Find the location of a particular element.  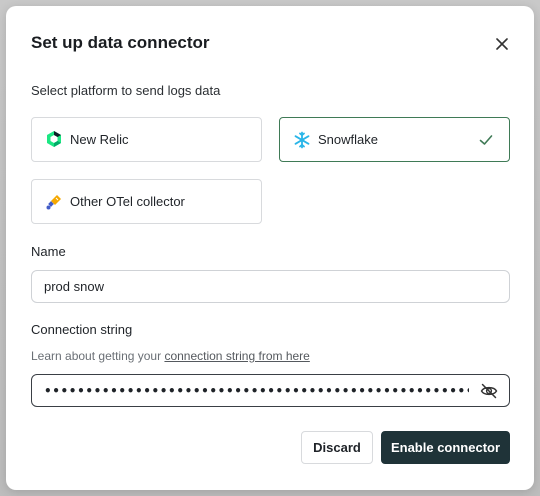

platform-option-otel: Other OTel collector is located at coordinates (146, 201).